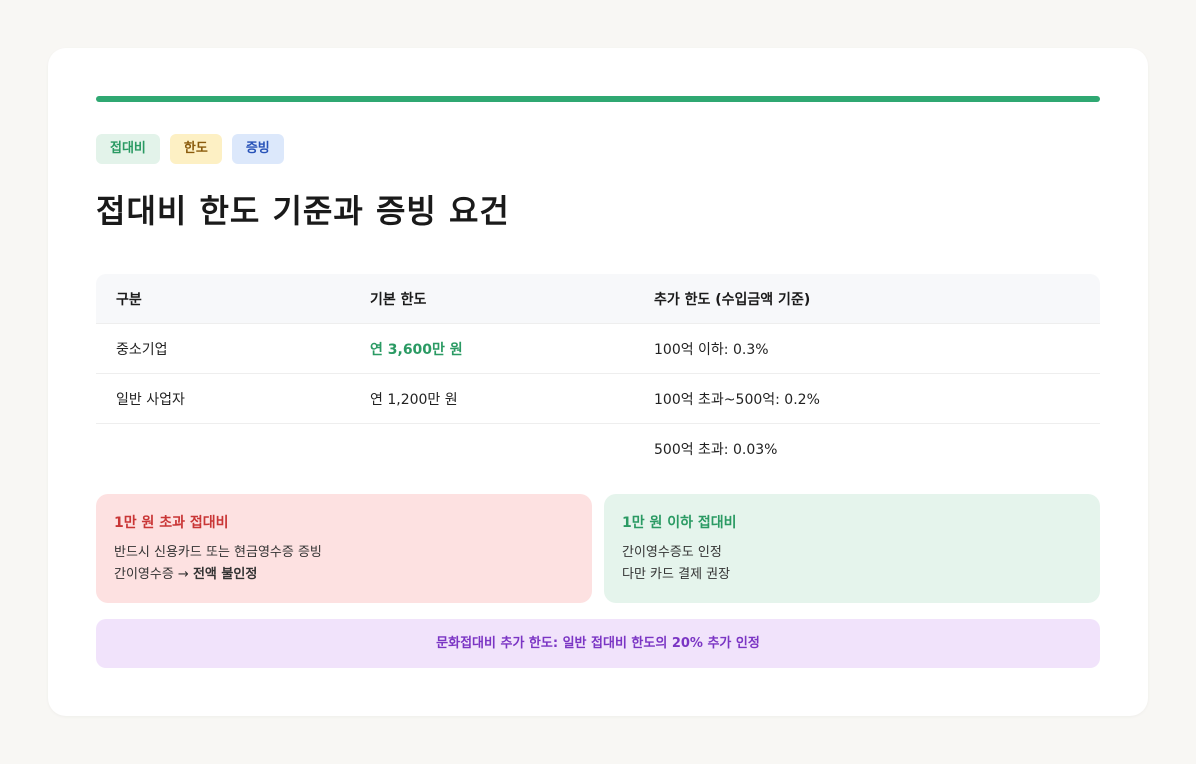 Image resolution: width=1196 pixels, height=764 pixels. I want to click on tag-list: 접대비 한도 증빙, so click(190, 149).